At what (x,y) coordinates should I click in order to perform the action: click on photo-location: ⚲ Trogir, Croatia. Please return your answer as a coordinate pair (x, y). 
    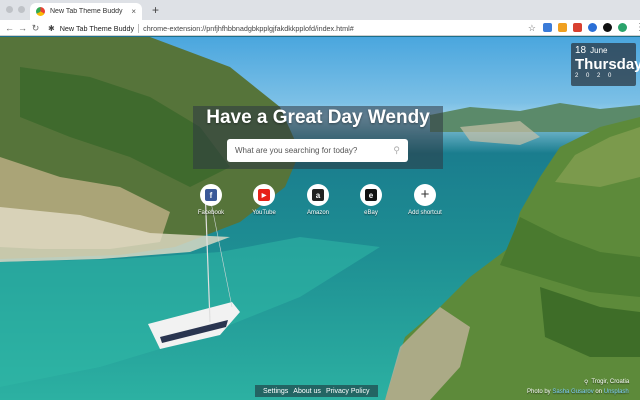
    Looking at the image, I should click on (606, 382).